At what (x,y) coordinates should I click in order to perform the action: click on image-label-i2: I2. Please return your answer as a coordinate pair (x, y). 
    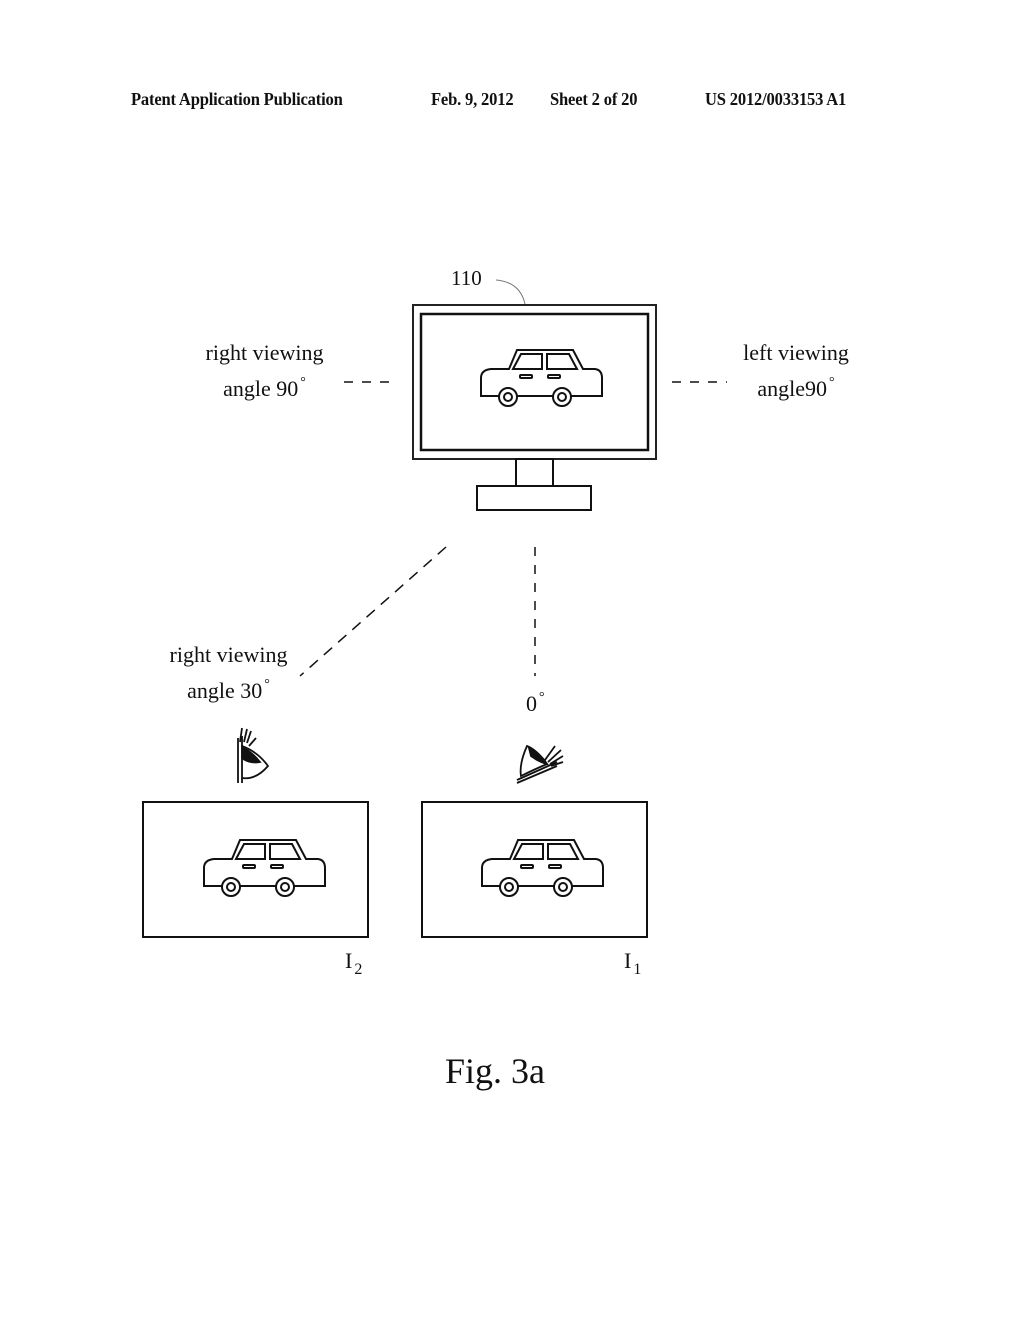
    Looking at the image, I should click on (353, 965).